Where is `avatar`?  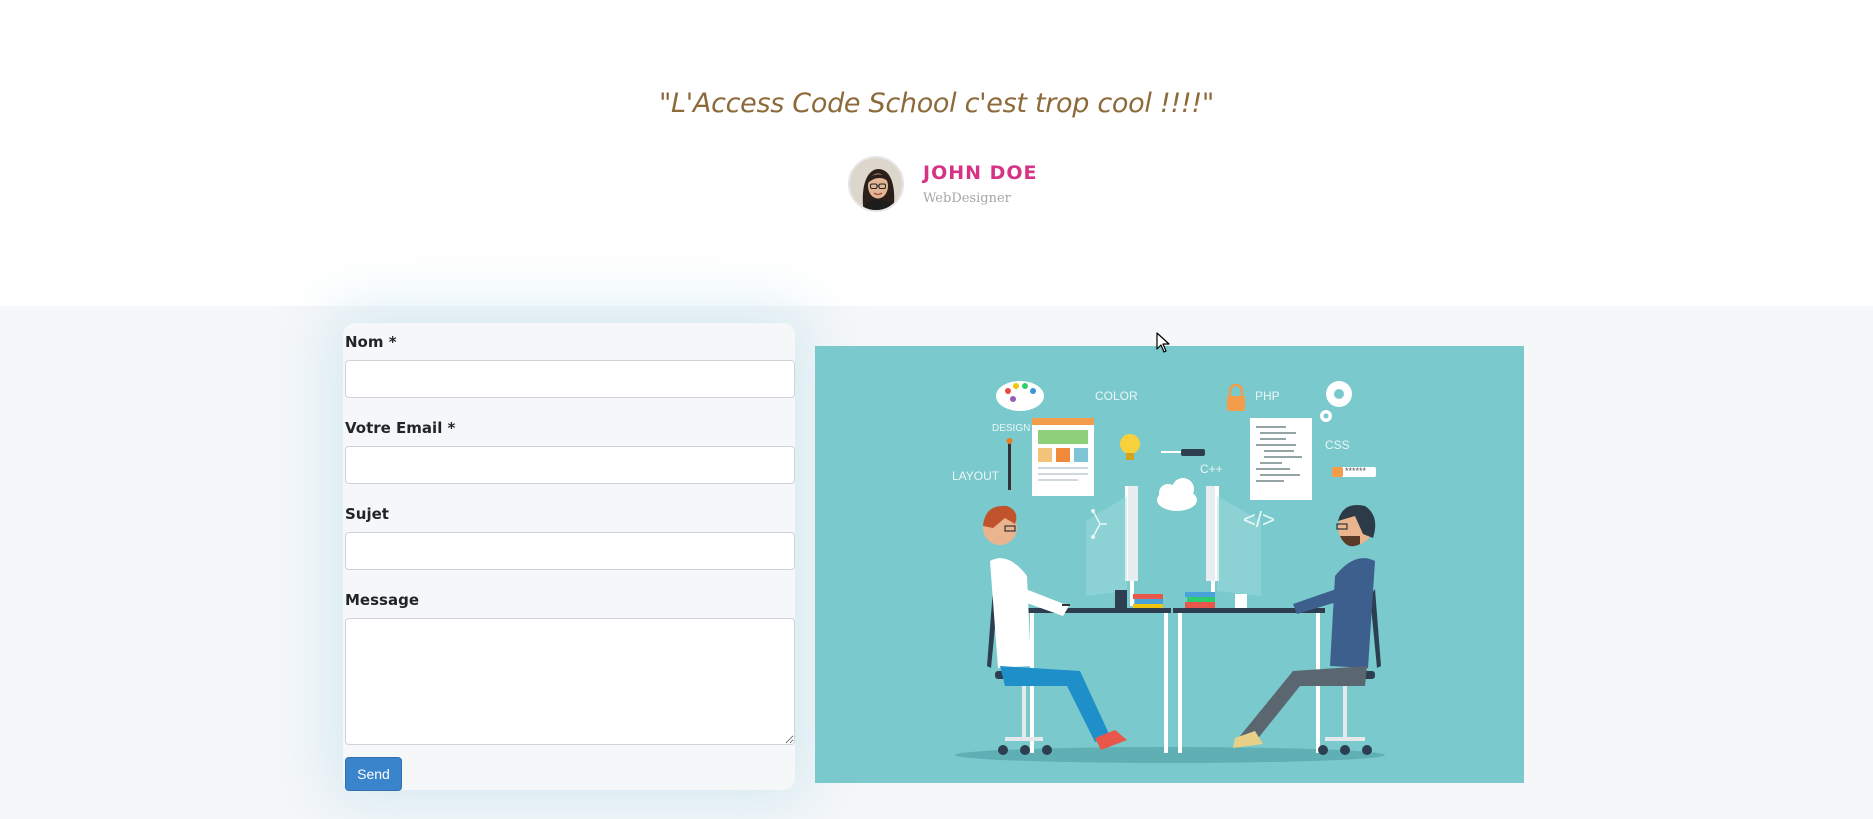 avatar is located at coordinates (876, 184).